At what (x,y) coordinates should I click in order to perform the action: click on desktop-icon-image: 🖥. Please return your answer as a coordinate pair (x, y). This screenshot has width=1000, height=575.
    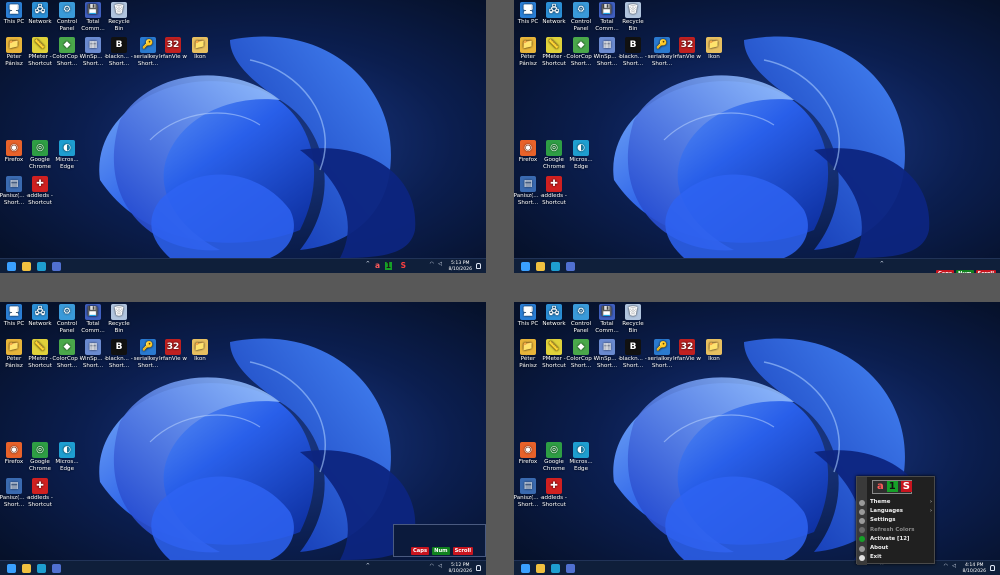
    Looking at the image, I should click on (14, 10).